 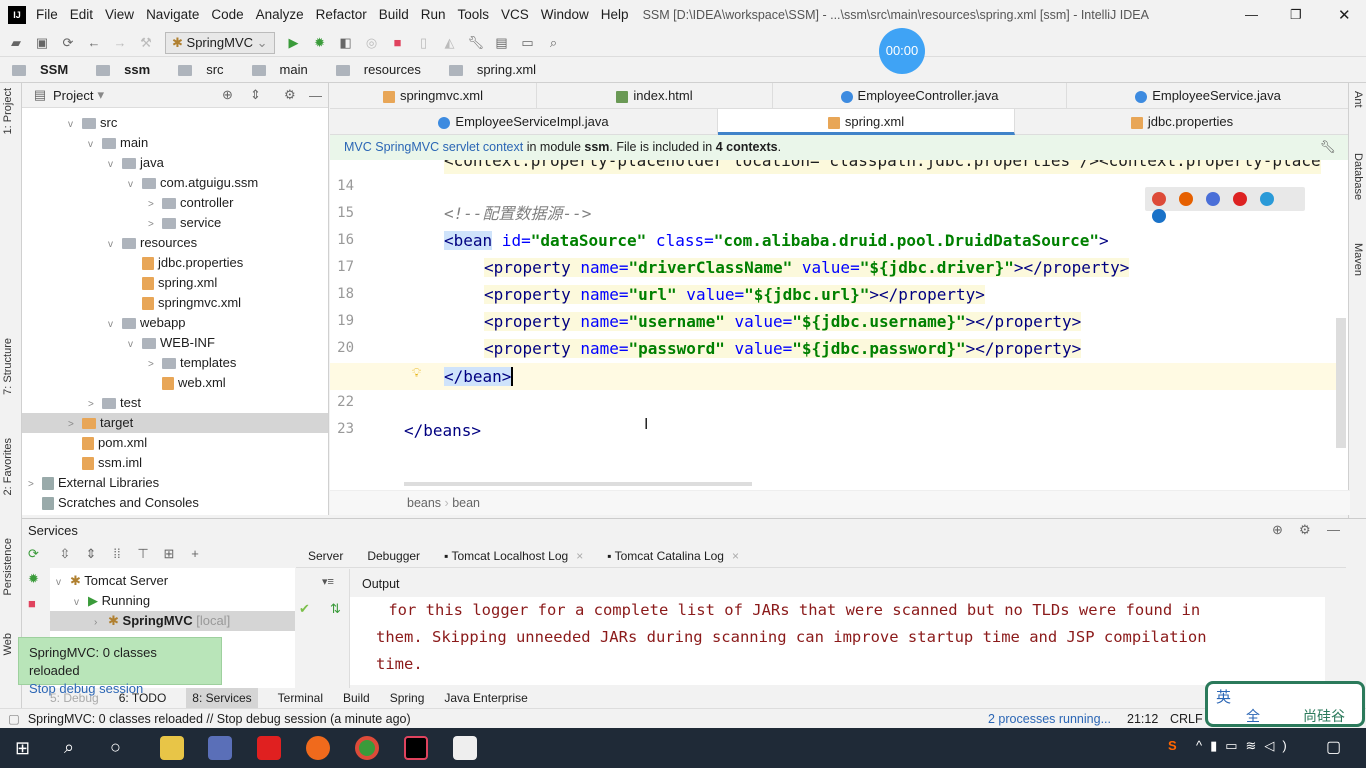 I want to click on editor-tab: EmployeeService.java✕, so click(x=1208, y=105).